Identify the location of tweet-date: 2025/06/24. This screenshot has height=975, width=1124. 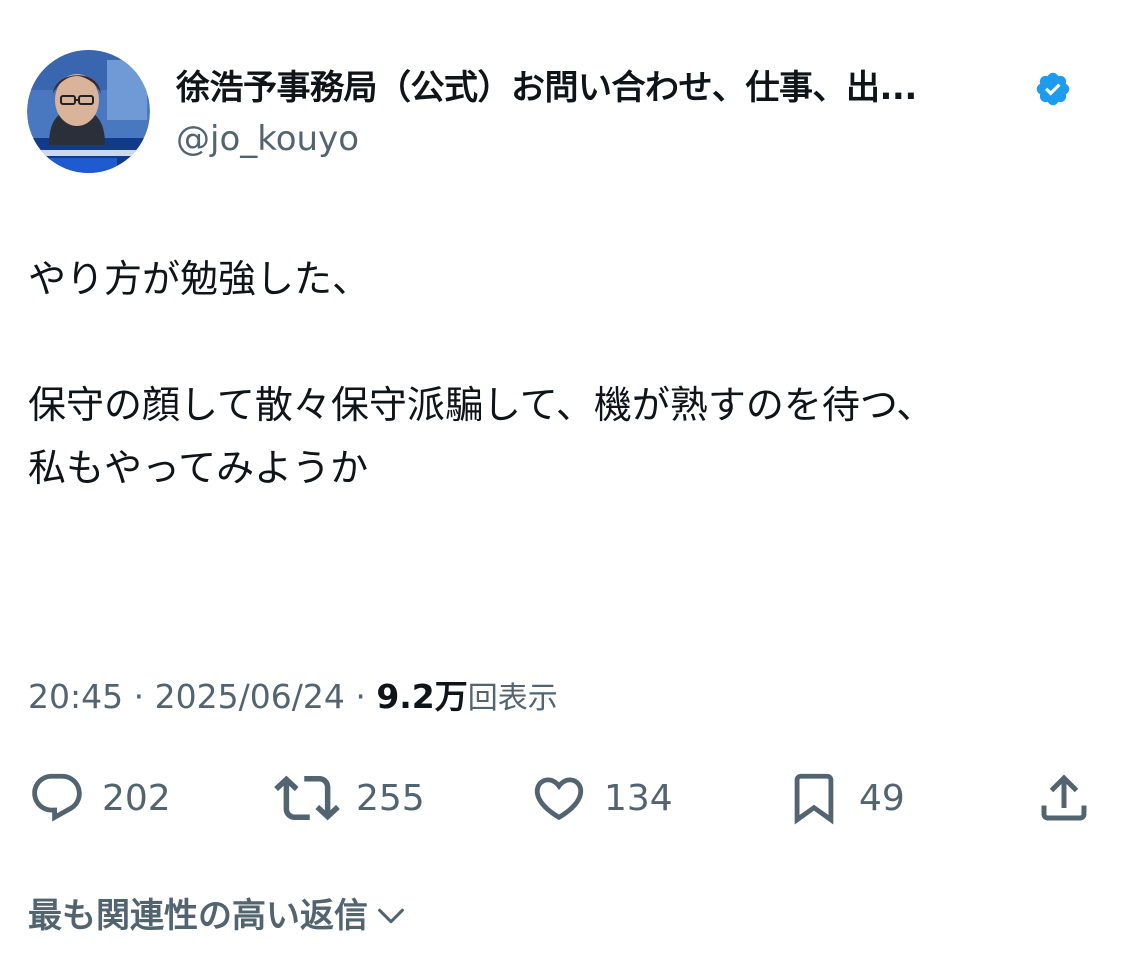
(250, 696).